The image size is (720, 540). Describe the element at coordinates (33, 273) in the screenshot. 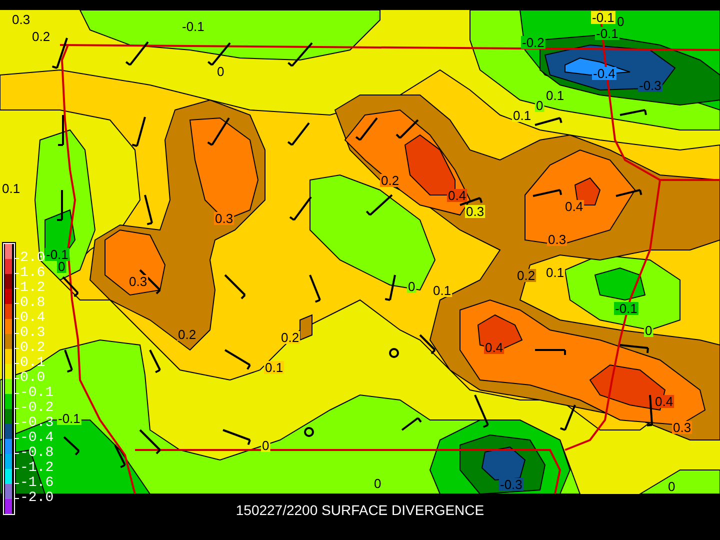

I see `scale-label: 1.6` at that location.